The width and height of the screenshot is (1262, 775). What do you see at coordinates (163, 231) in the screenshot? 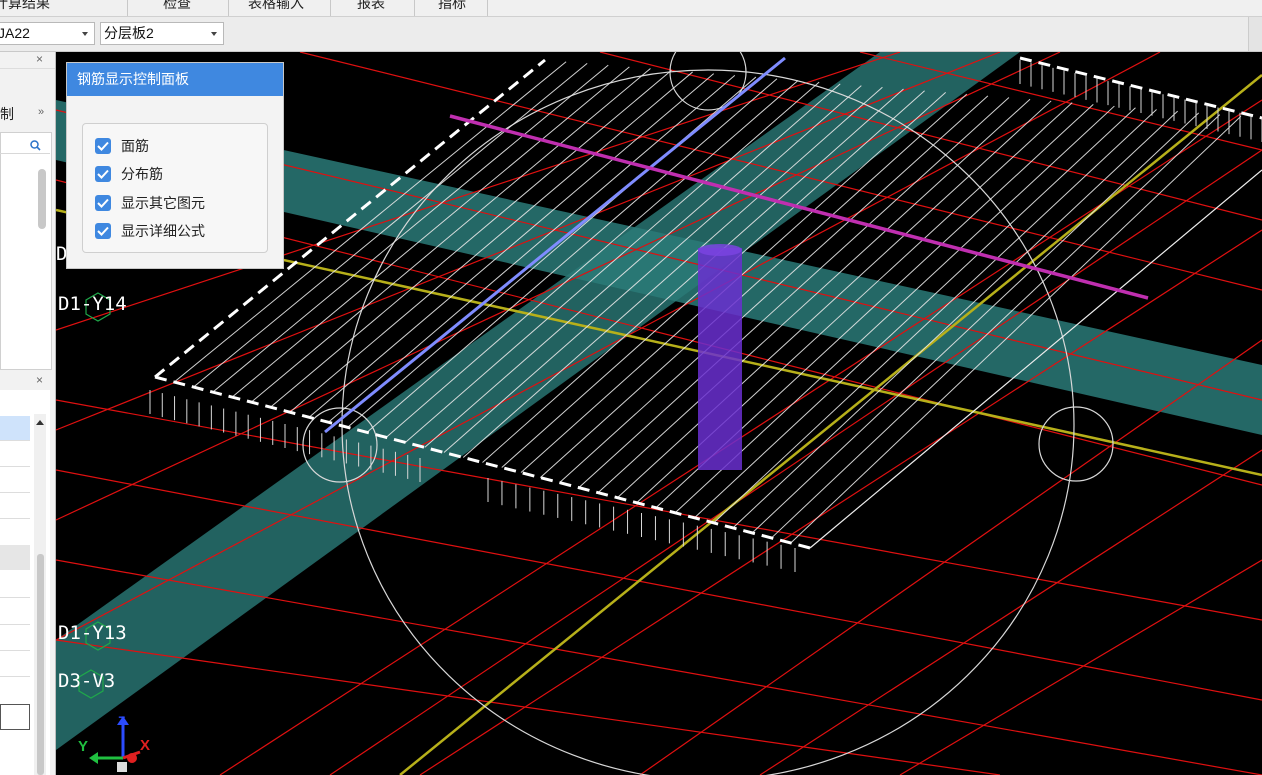
I see `option-label: 显示详细公式` at bounding box center [163, 231].